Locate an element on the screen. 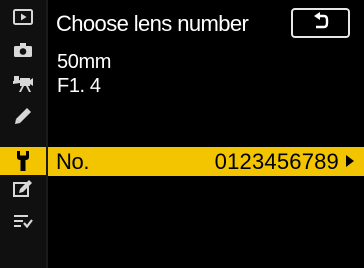 This screenshot has height=268, width=364. my-menu-tab is located at coordinates (23, 221).